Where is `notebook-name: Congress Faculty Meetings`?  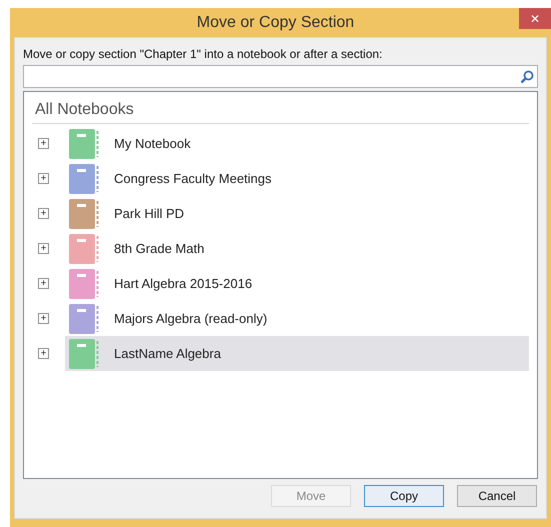 notebook-name: Congress Faculty Meetings is located at coordinates (193, 179).